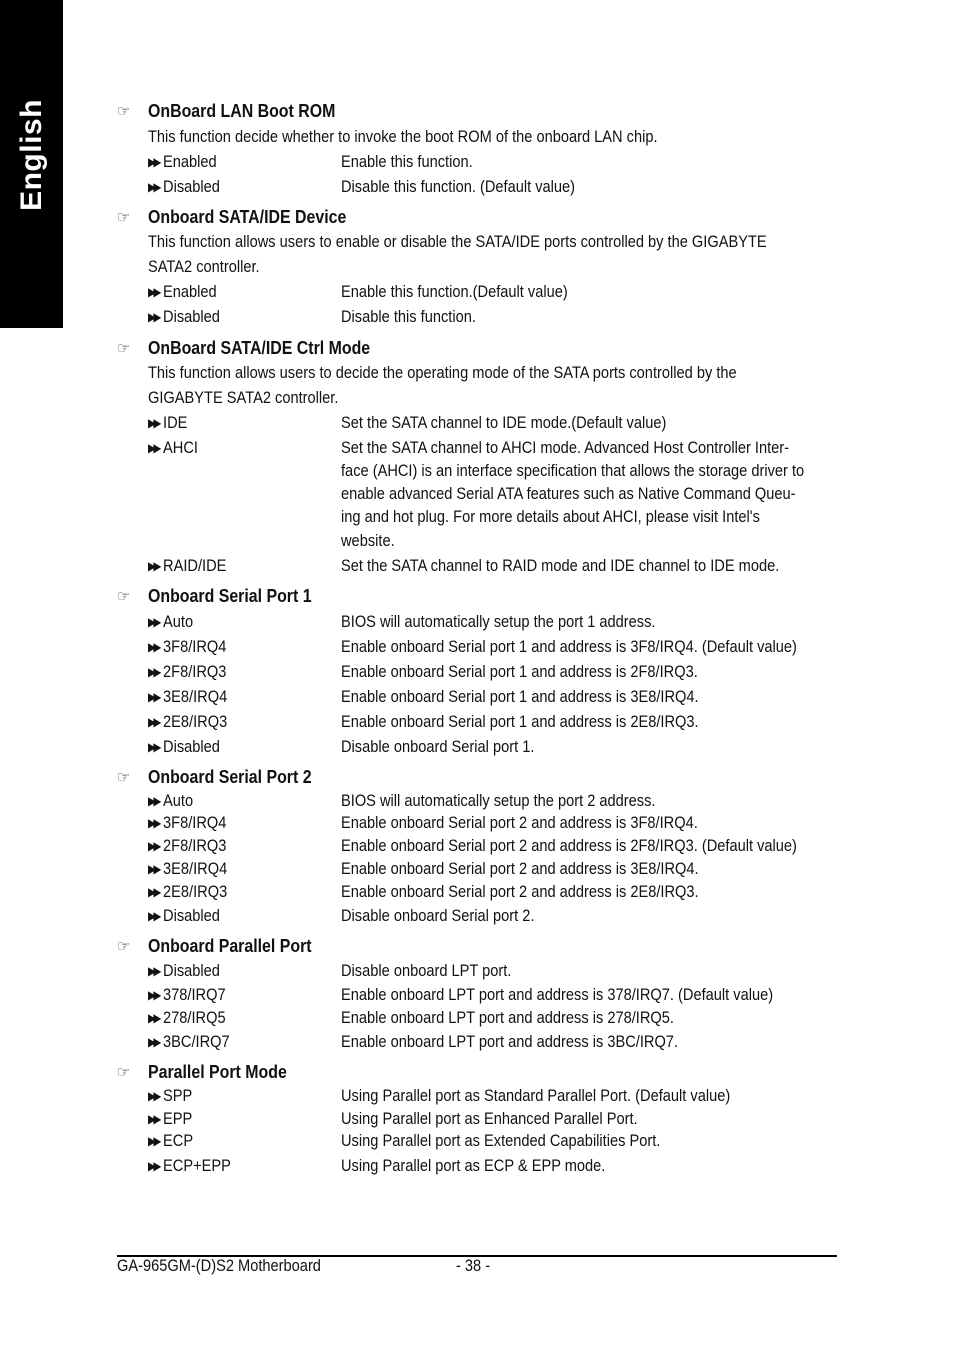  What do you see at coordinates (178, 1095) in the screenshot?
I see `option-name: SPP` at bounding box center [178, 1095].